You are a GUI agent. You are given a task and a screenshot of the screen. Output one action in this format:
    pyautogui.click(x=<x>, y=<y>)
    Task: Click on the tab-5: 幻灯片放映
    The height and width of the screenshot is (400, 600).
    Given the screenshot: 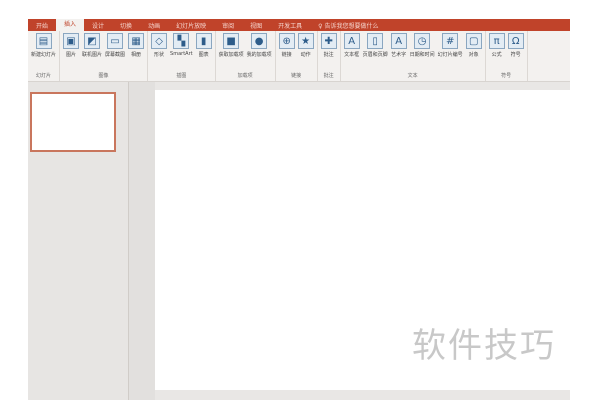 What is the action you would take?
    pyautogui.click(x=191, y=25)
    